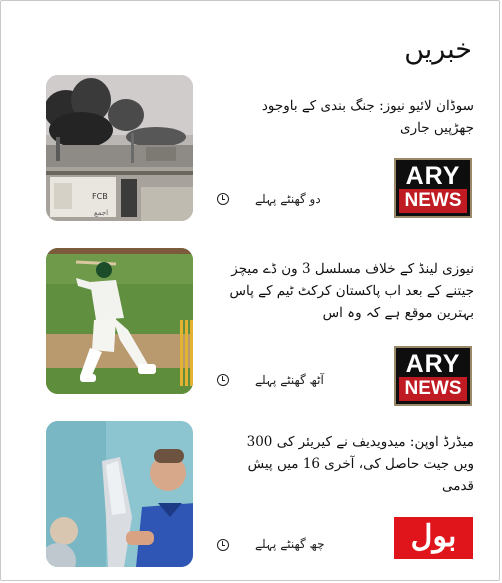  I want to click on timestamp: دو گھنٹے پہلے, so click(288, 199).